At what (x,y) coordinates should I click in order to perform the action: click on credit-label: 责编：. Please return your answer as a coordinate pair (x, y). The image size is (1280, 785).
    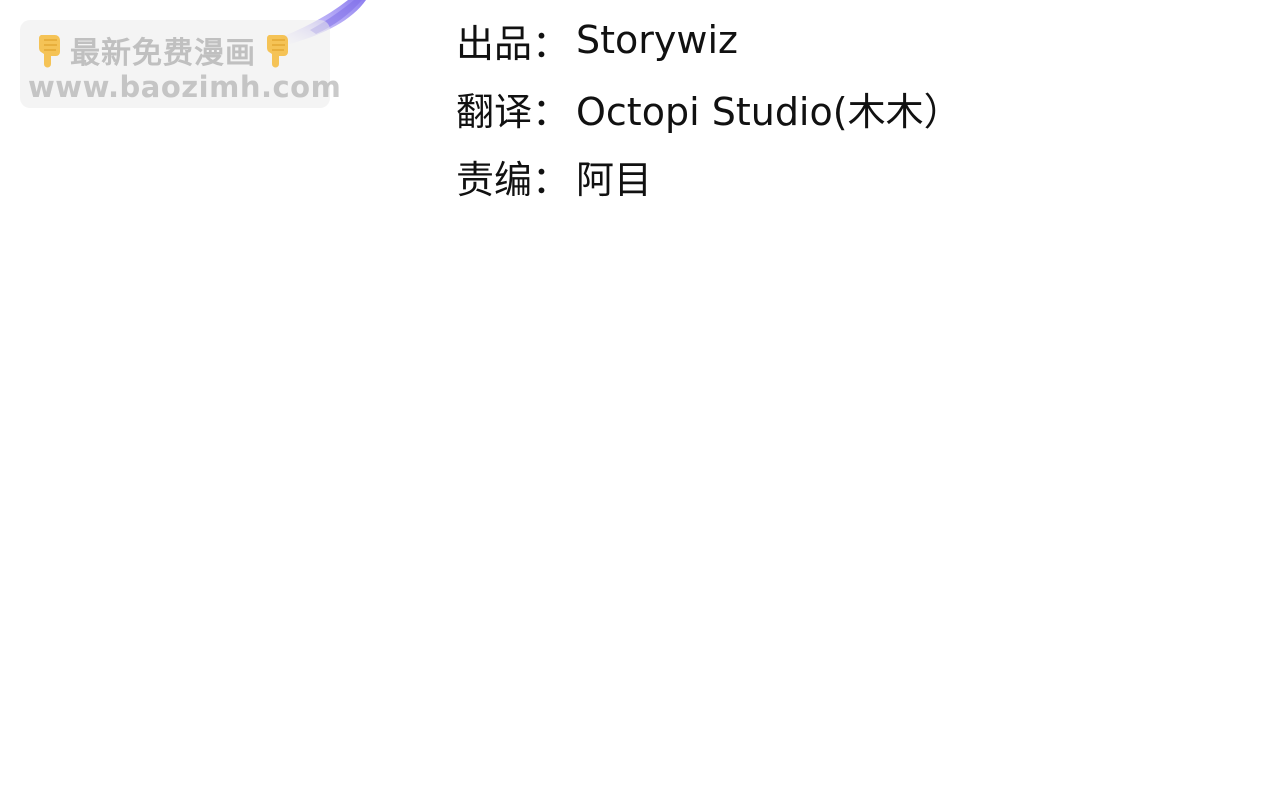
    Looking at the image, I should click on (513, 179).